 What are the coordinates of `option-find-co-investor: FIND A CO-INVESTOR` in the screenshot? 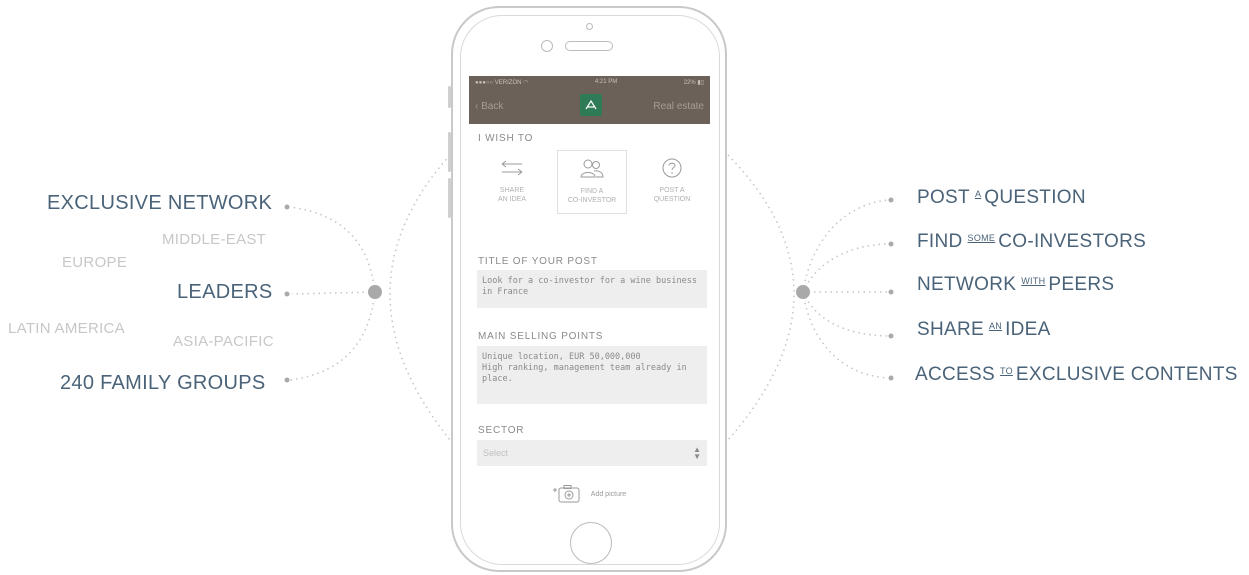 It's located at (592, 182).